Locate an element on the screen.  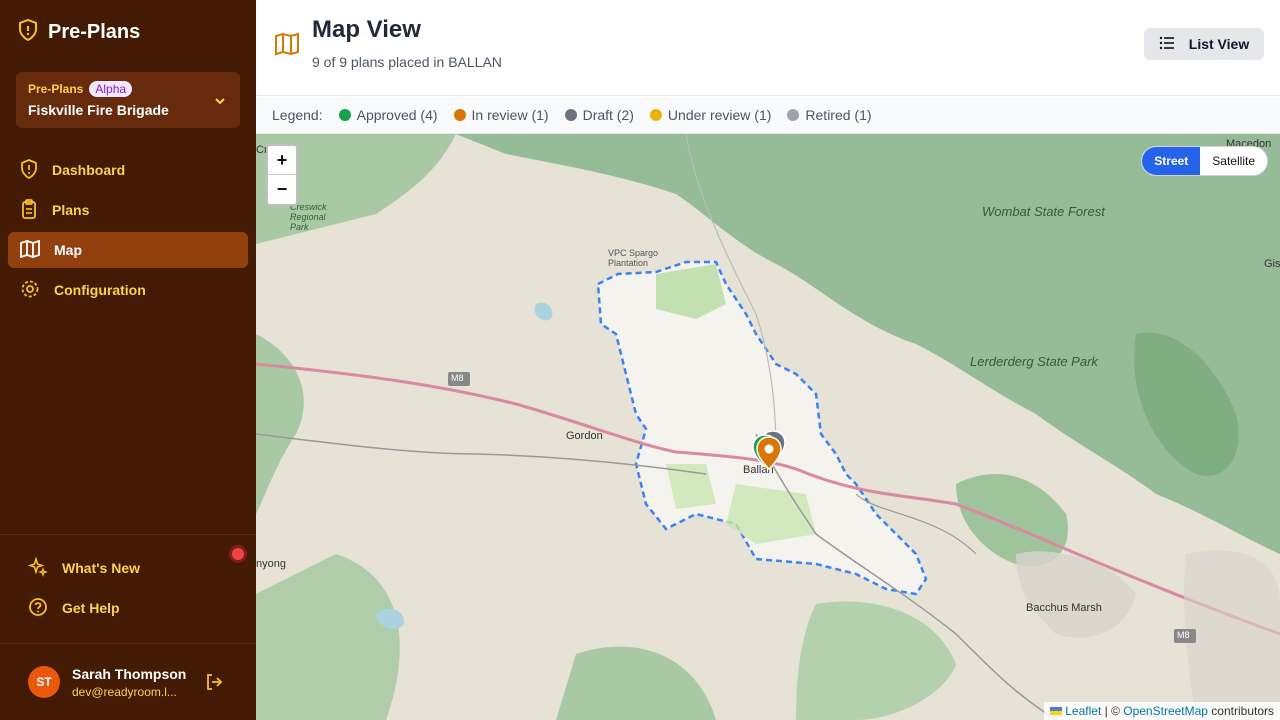
nav-item-map: Map is located at coordinates (128, 250).